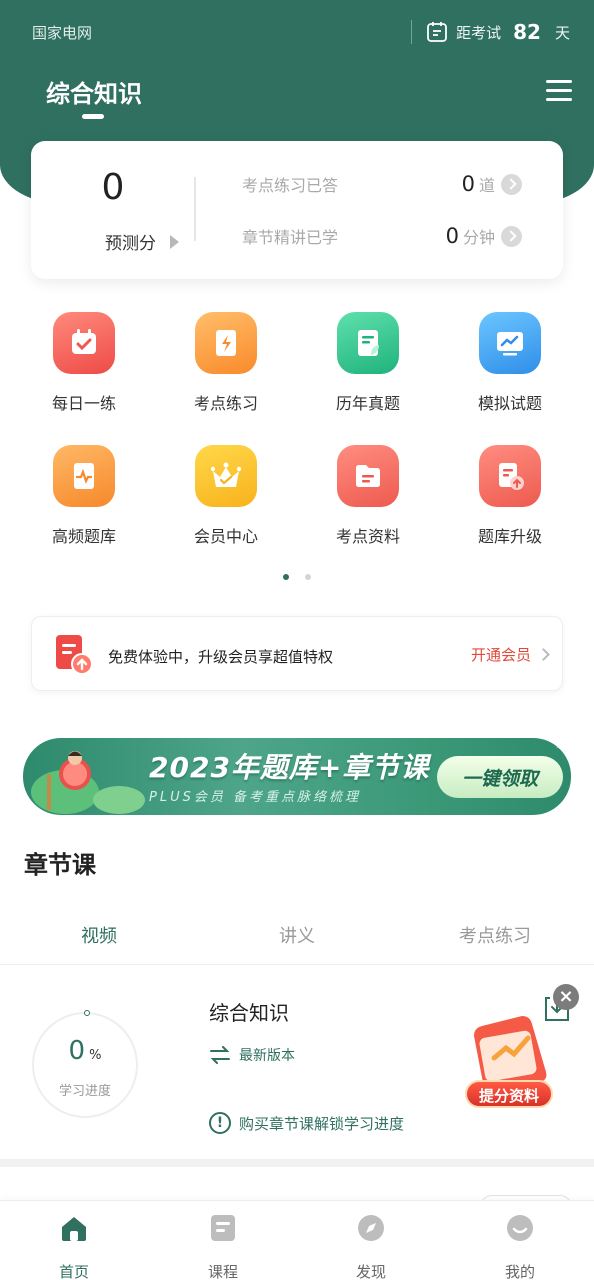 This screenshot has width=594, height=1280. I want to click on exam-unit: 天, so click(562, 32).